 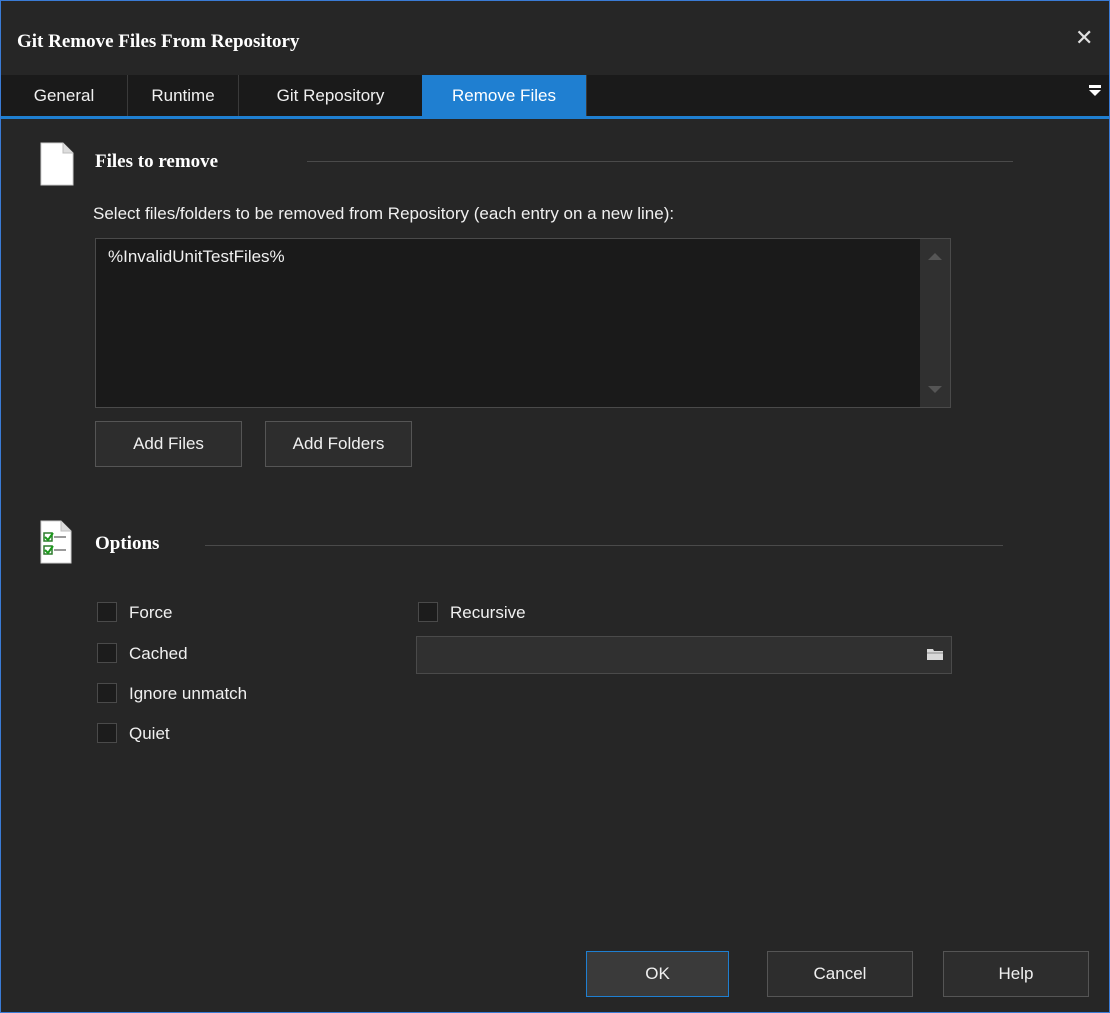 I want to click on tab-runtime: Runtime, so click(x=183, y=95).